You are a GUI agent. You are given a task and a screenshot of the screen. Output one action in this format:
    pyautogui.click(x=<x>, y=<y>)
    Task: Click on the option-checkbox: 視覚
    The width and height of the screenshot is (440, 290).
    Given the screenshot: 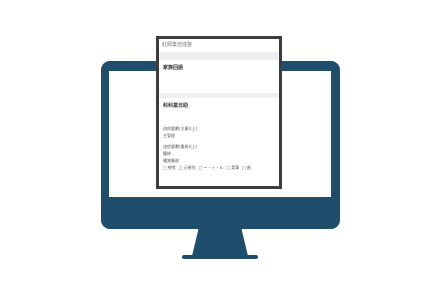 What is the action you would take?
    pyautogui.click(x=169, y=168)
    